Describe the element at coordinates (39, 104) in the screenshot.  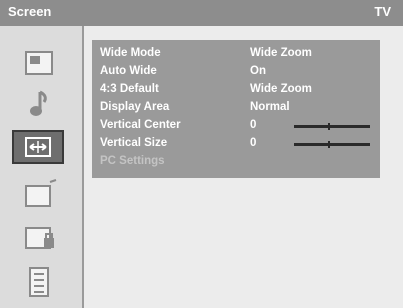
I see `sound-icon` at that location.